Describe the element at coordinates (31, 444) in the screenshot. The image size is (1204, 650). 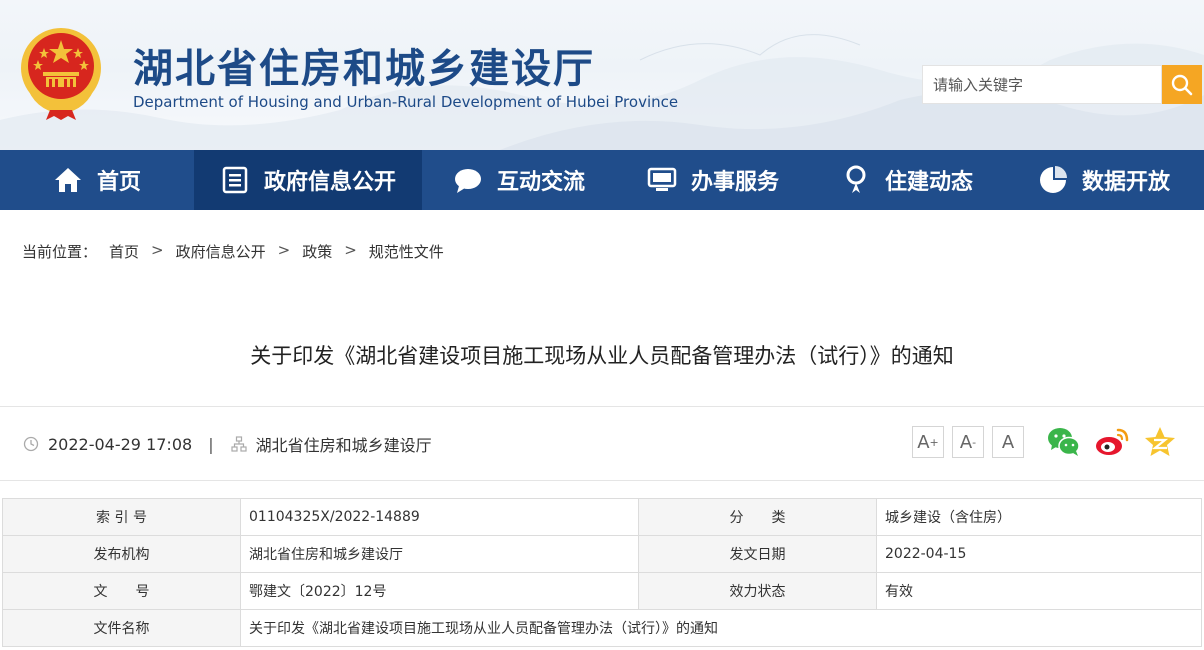
I see `clock-icon` at that location.